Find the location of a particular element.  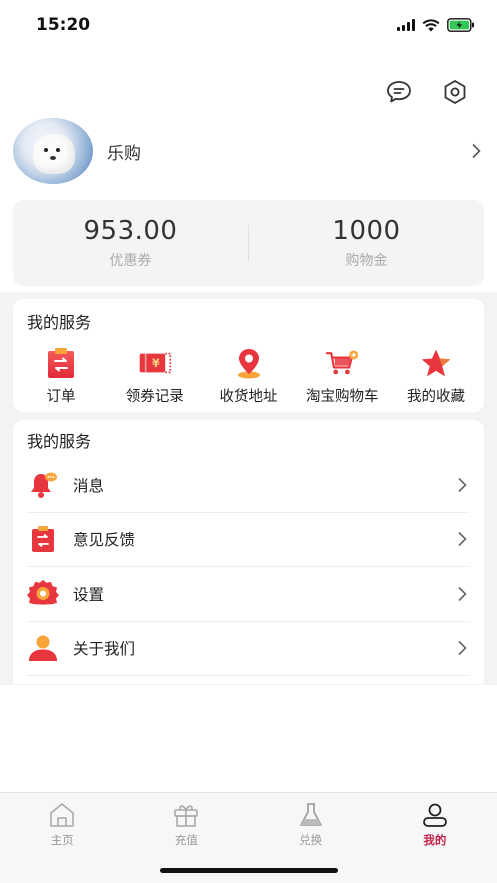

service-order: 订单 is located at coordinates (61, 376).